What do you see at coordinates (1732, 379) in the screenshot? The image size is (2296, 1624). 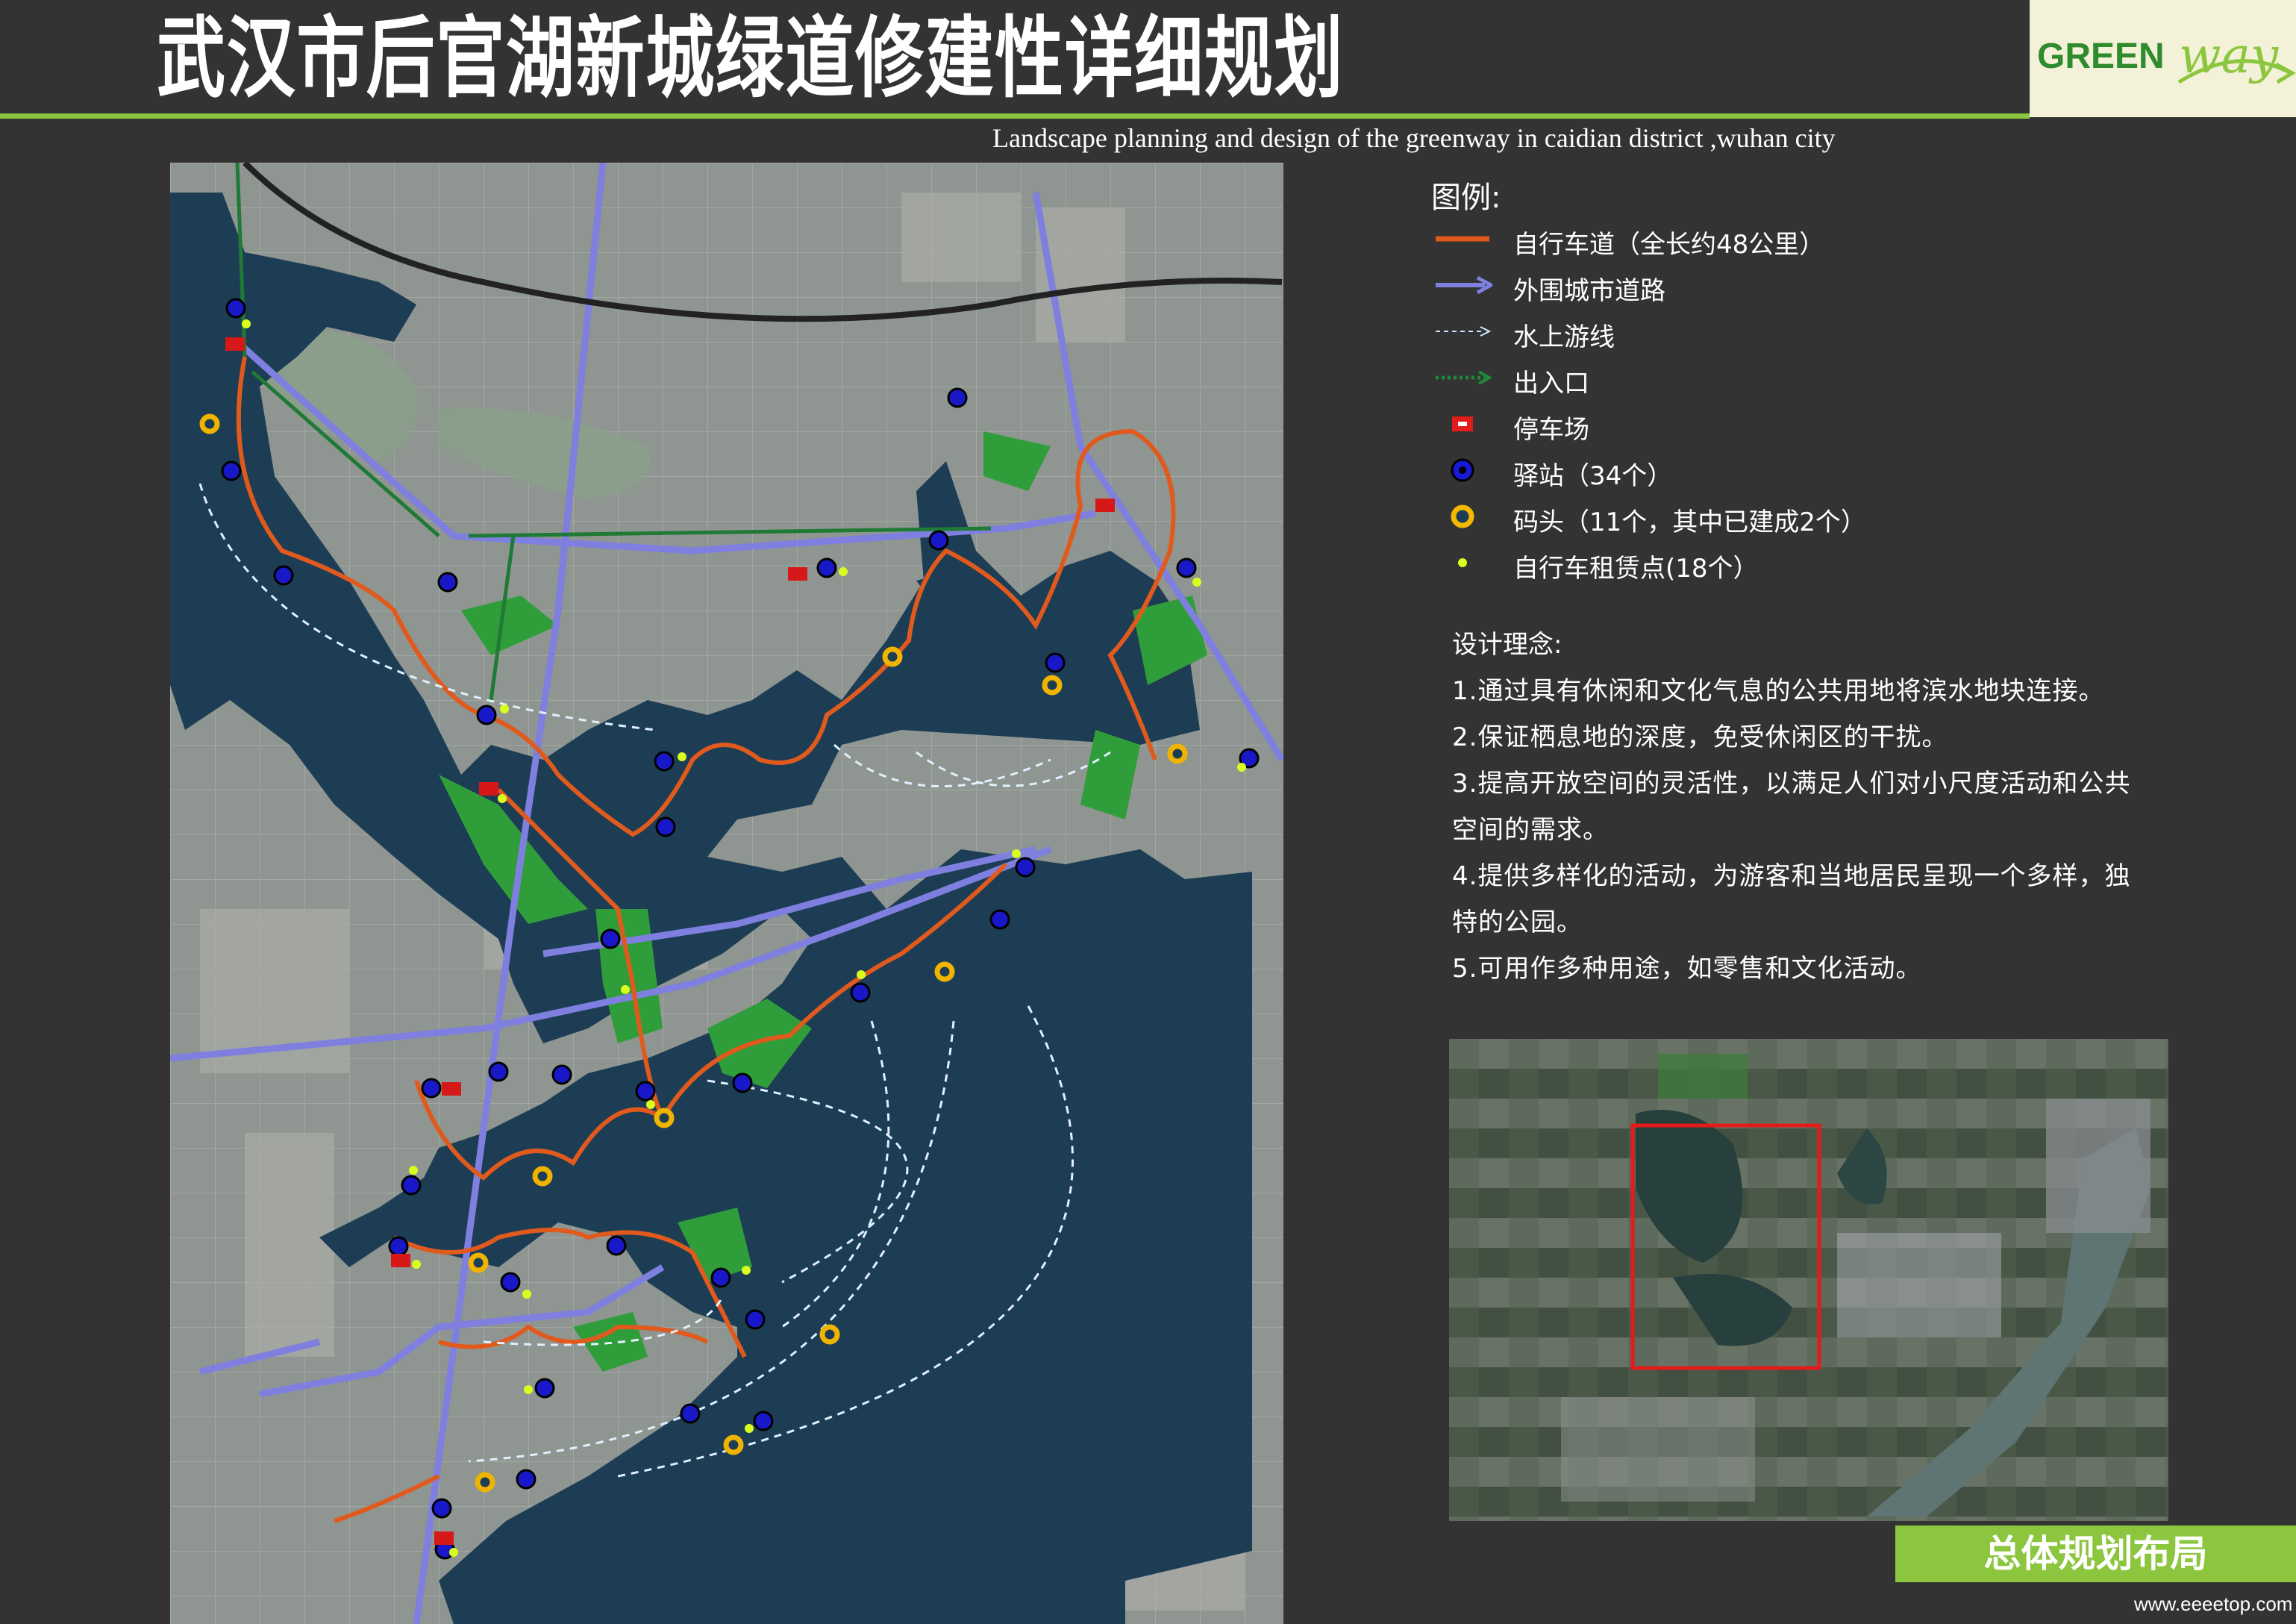 I see `legend-item-entrance: 出入口` at bounding box center [1732, 379].